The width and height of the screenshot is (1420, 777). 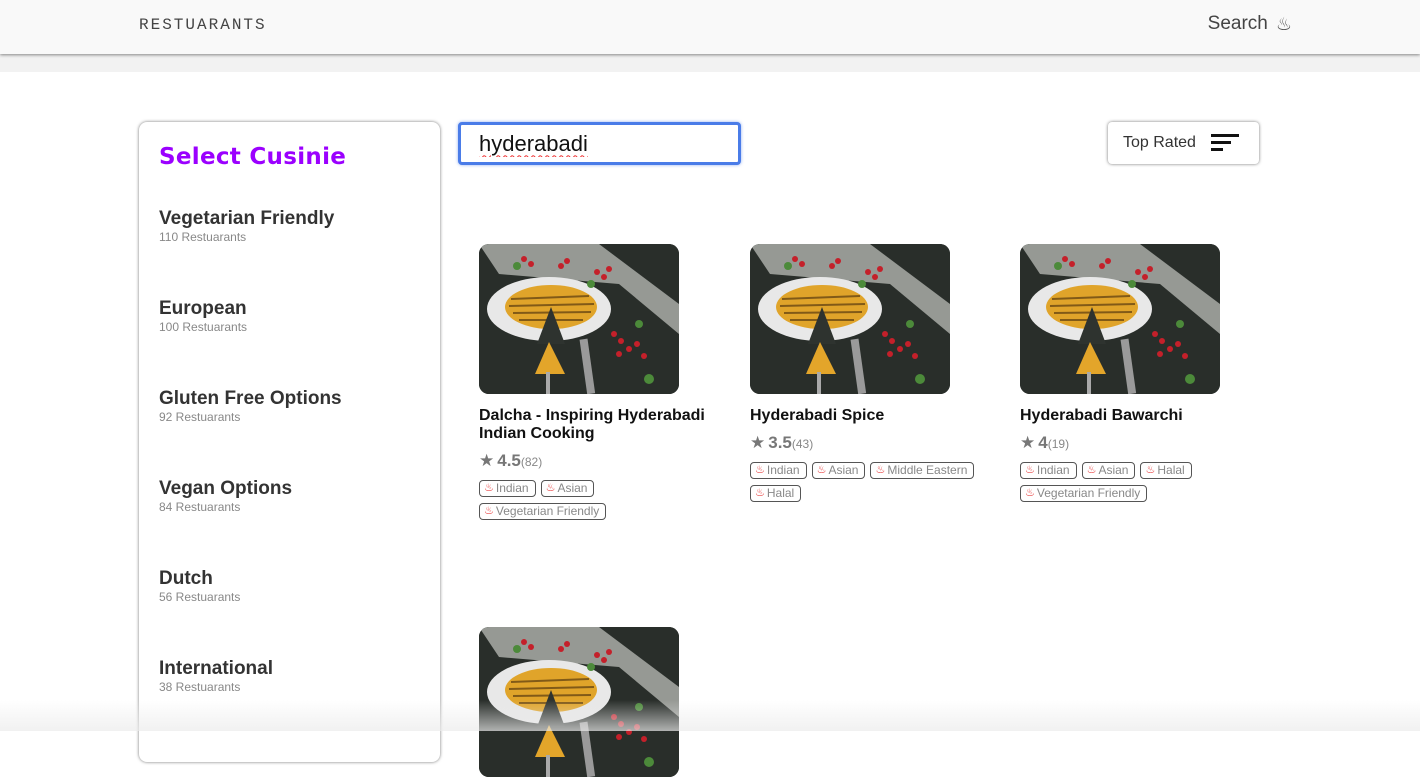 I want to click on rating-value: 3.5, so click(x=780, y=442).